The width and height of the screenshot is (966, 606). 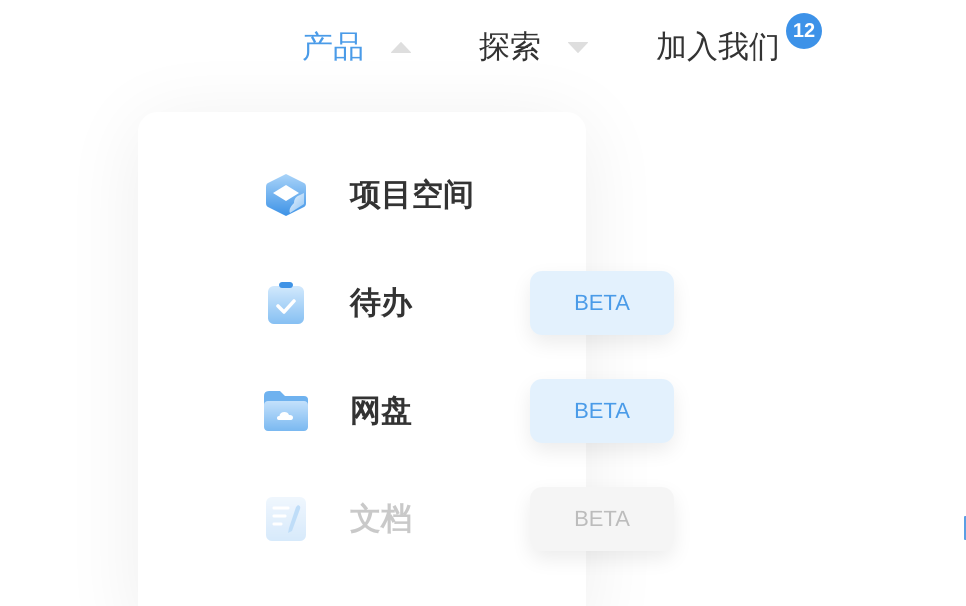 What do you see at coordinates (286, 519) in the screenshot?
I see `document-pen-icon` at bounding box center [286, 519].